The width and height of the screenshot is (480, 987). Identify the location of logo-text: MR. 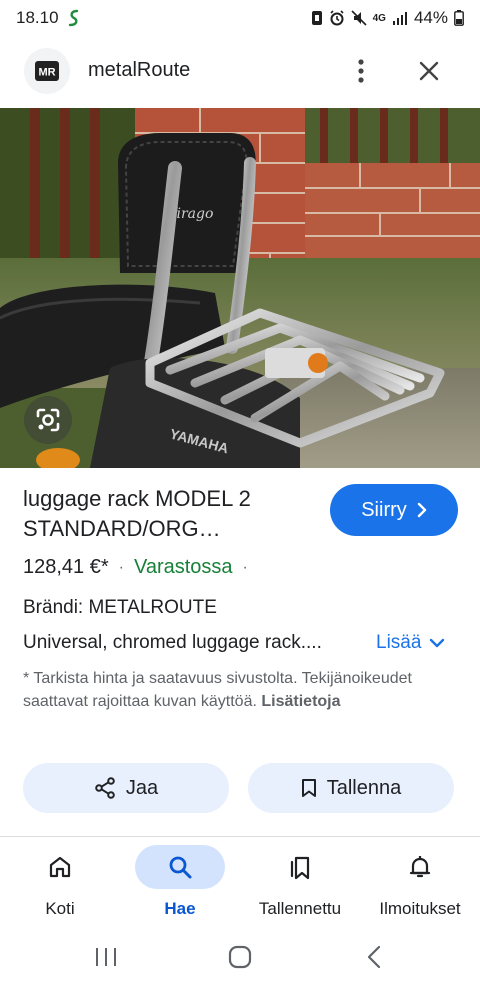
(46, 73).